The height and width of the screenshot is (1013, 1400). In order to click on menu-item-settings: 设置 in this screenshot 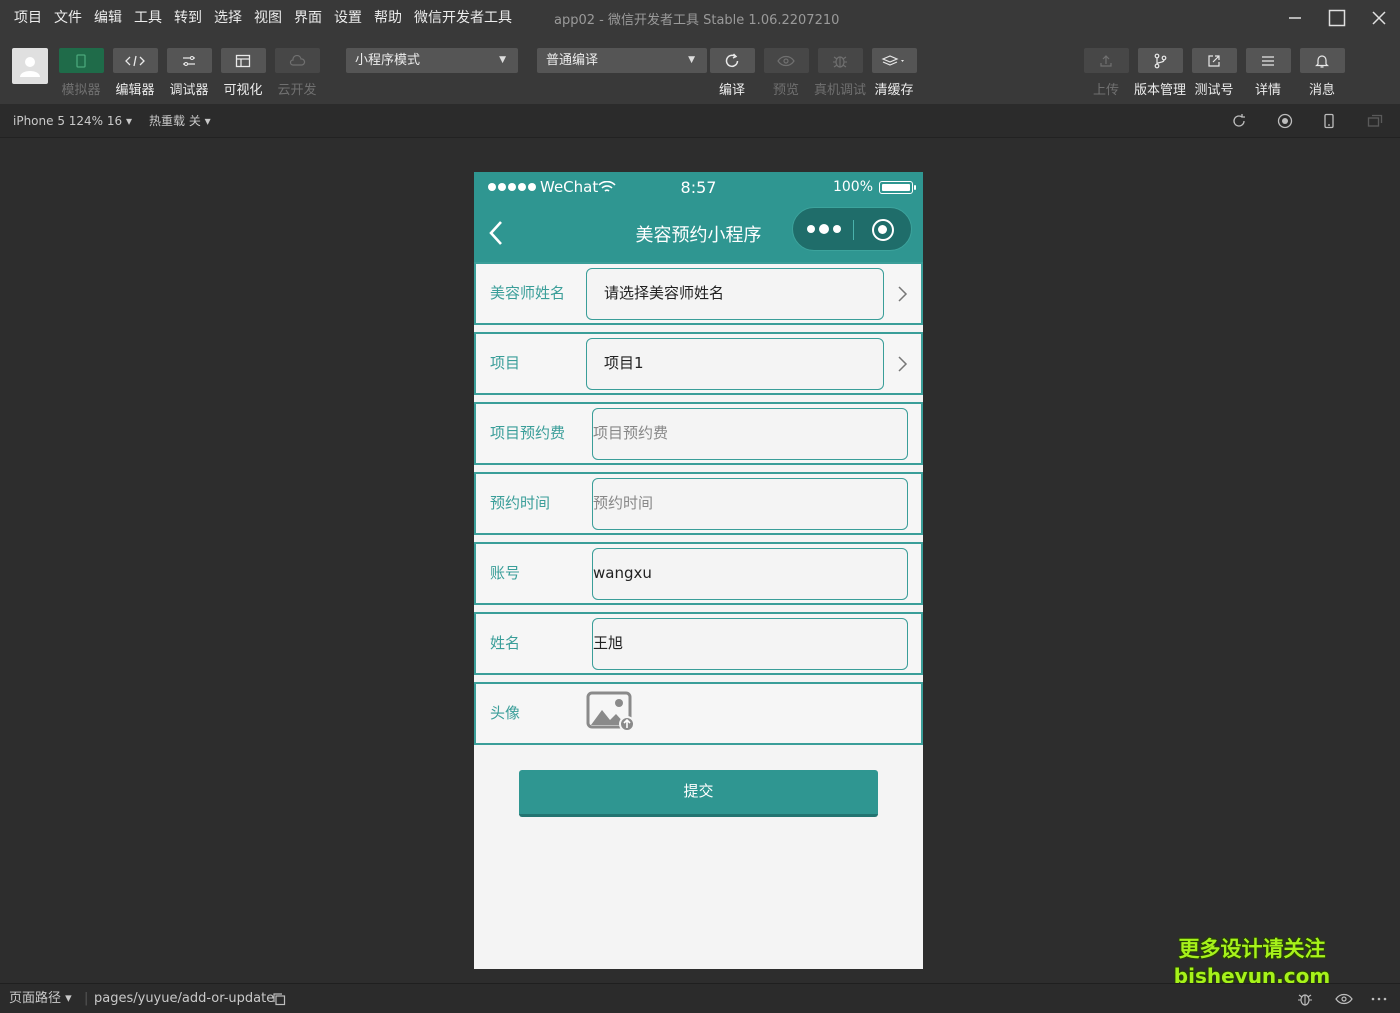, I will do `click(348, 18)`.